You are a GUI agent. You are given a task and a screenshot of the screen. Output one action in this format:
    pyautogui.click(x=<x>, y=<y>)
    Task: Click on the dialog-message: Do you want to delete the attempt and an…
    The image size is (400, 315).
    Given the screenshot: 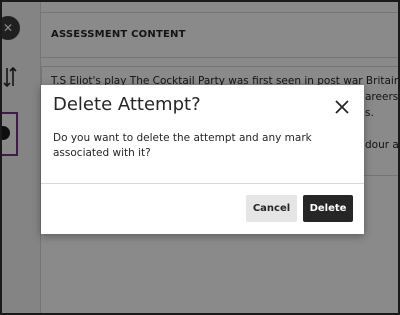 What is the action you would take?
    pyautogui.click(x=182, y=145)
    